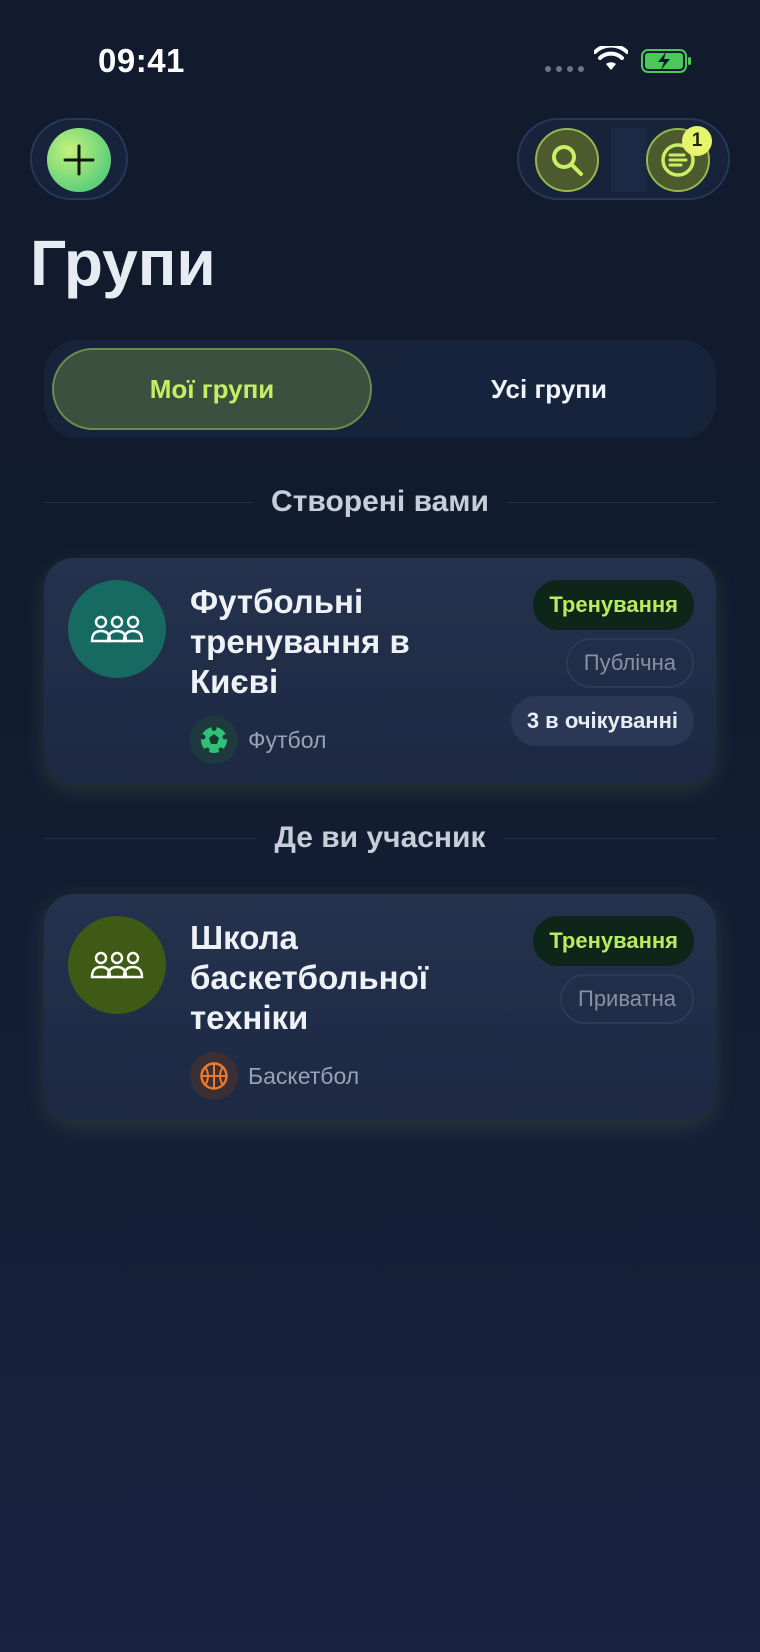 The width and height of the screenshot is (760, 1652). What do you see at coordinates (666, 61) in the screenshot?
I see `battery-icon` at bounding box center [666, 61].